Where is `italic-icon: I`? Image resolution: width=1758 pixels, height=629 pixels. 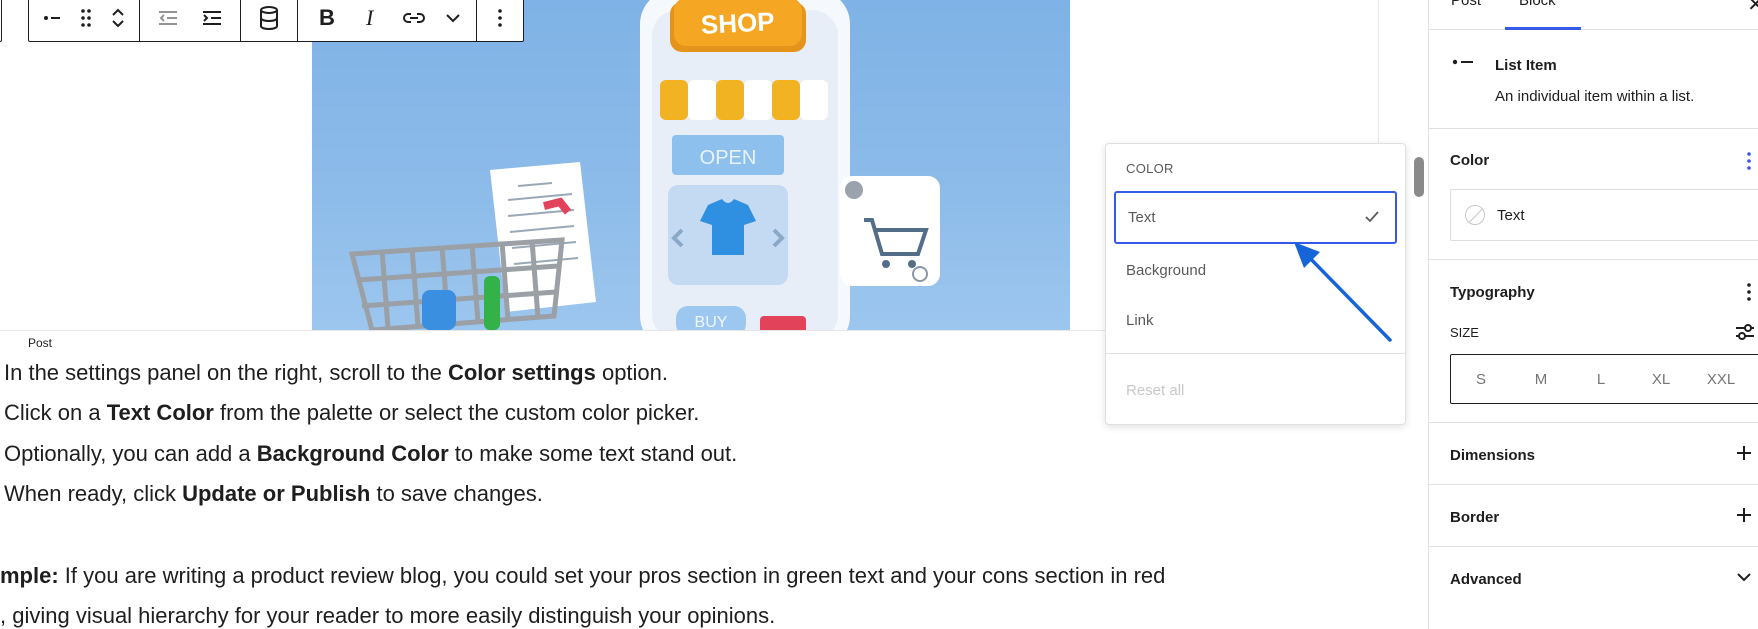 italic-icon: I is located at coordinates (370, 20).